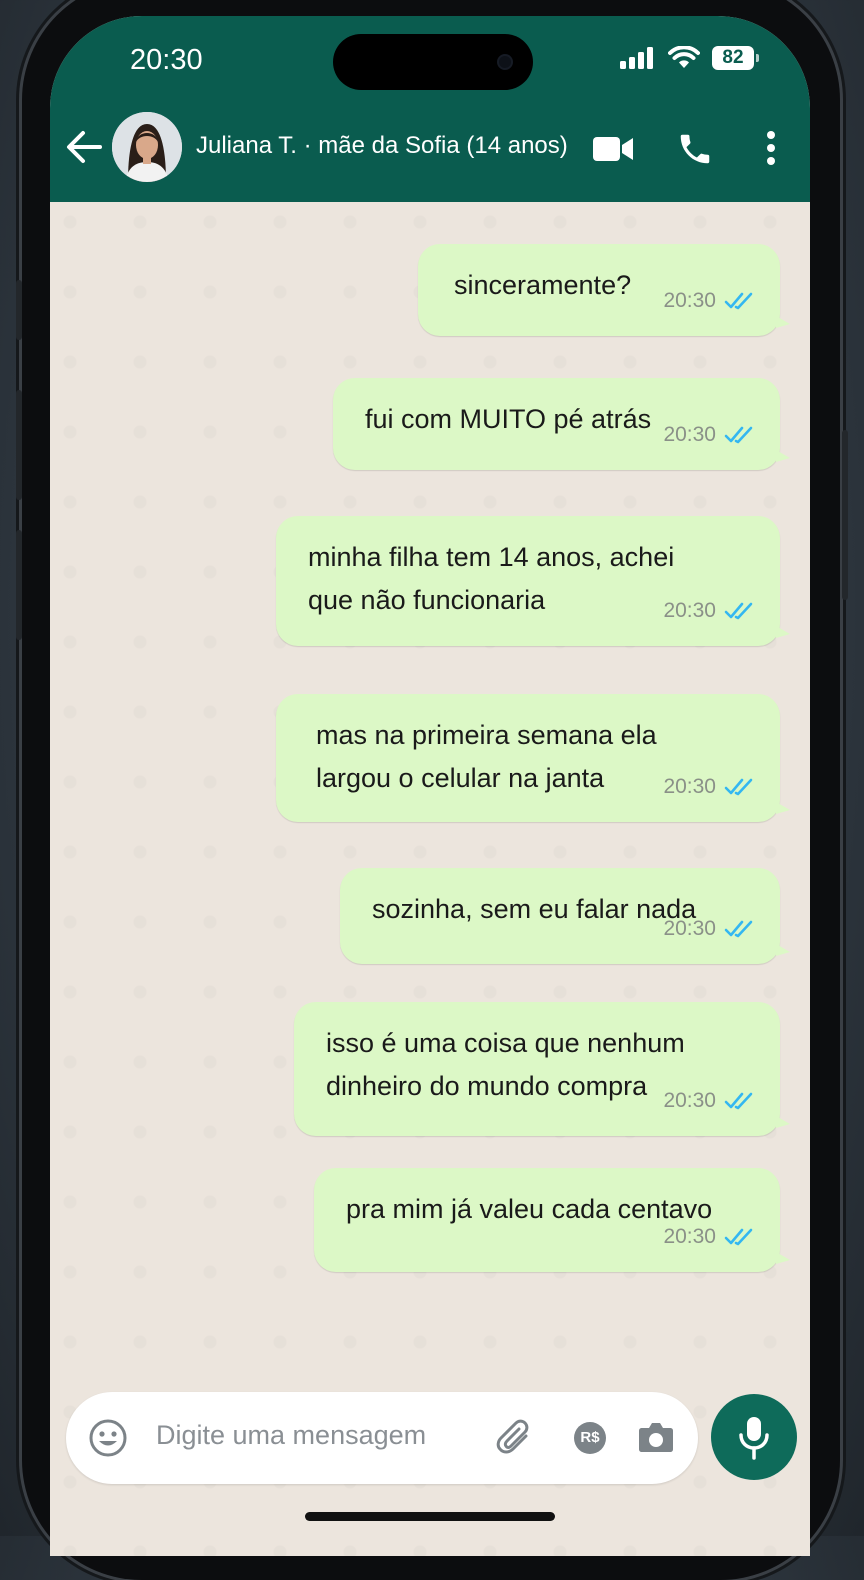 This screenshot has height=1580, width=864. What do you see at coordinates (636, 58) in the screenshot?
I see `signal-icon` at bounding box center [636, 58].